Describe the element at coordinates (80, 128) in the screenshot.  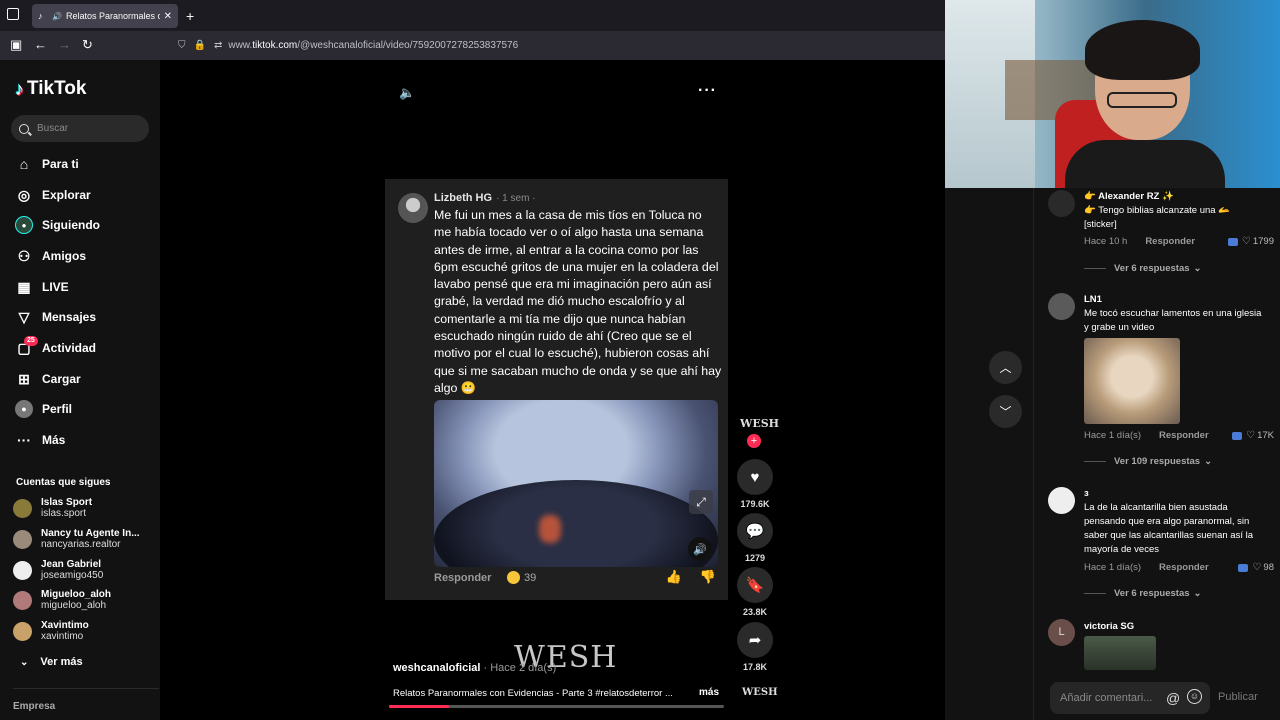
I see `search-input: Buscar` at that location.